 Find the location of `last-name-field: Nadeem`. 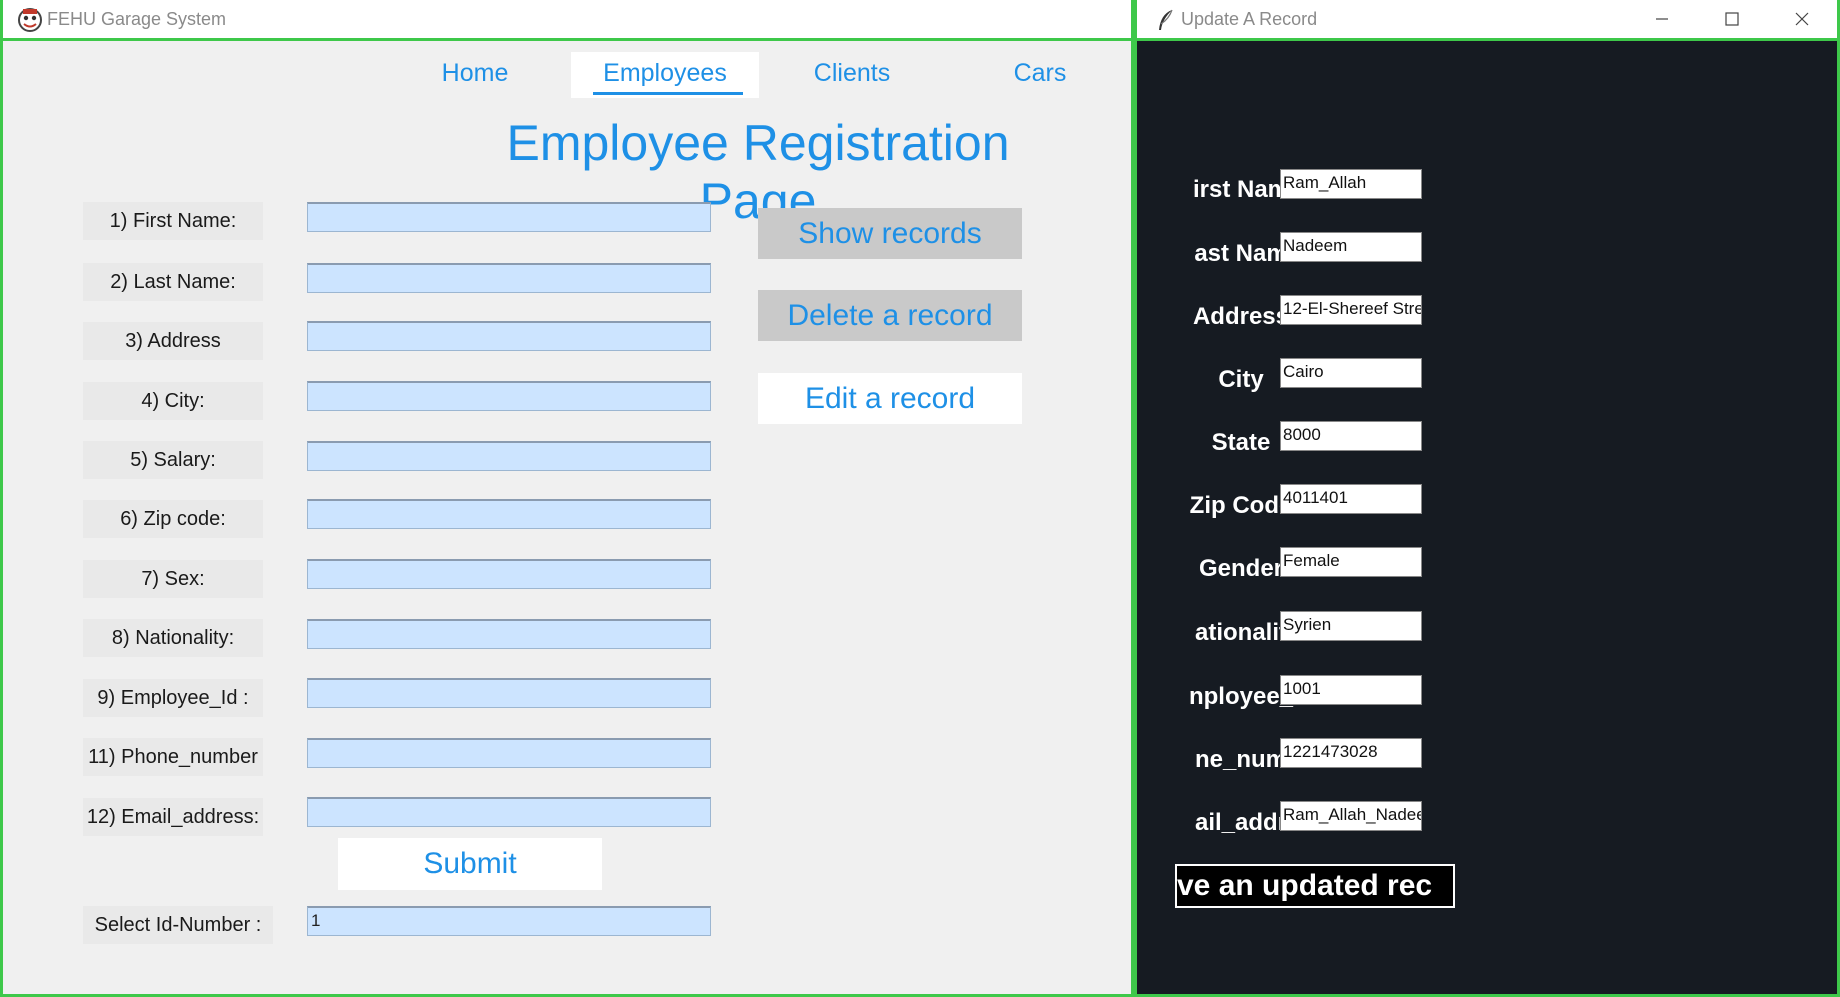

last-name-field: Nadeem is located at coordinates (1351, 247).